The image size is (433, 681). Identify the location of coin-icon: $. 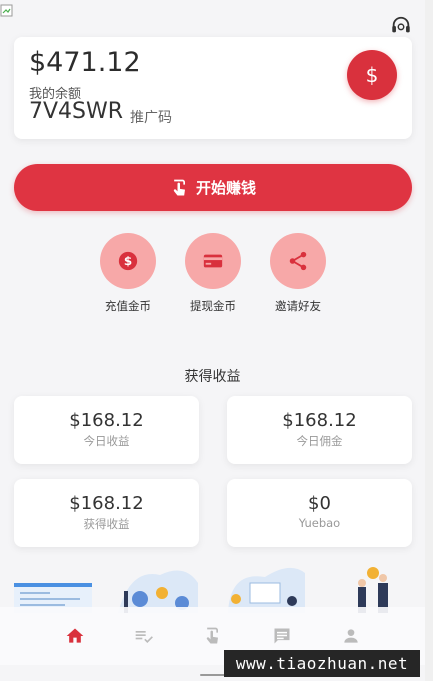
(128, 261).